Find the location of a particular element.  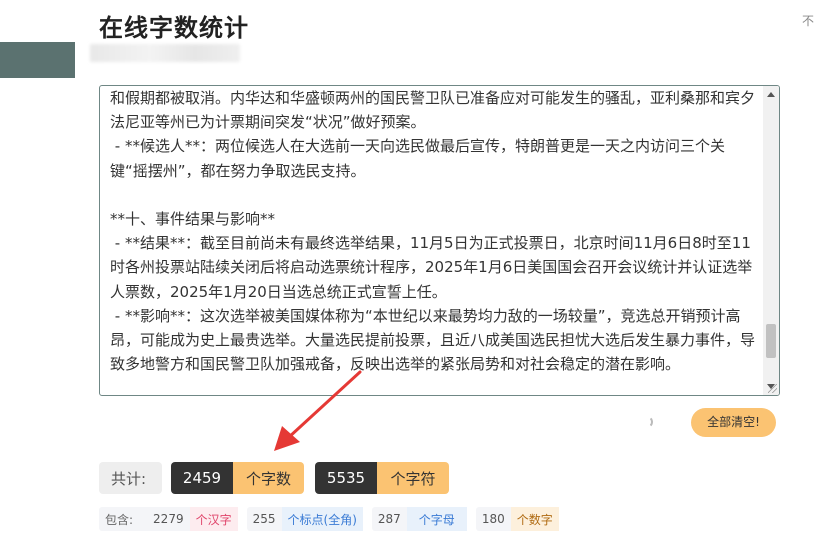

contains-label: 包含: is located at coordinates (119, 519).